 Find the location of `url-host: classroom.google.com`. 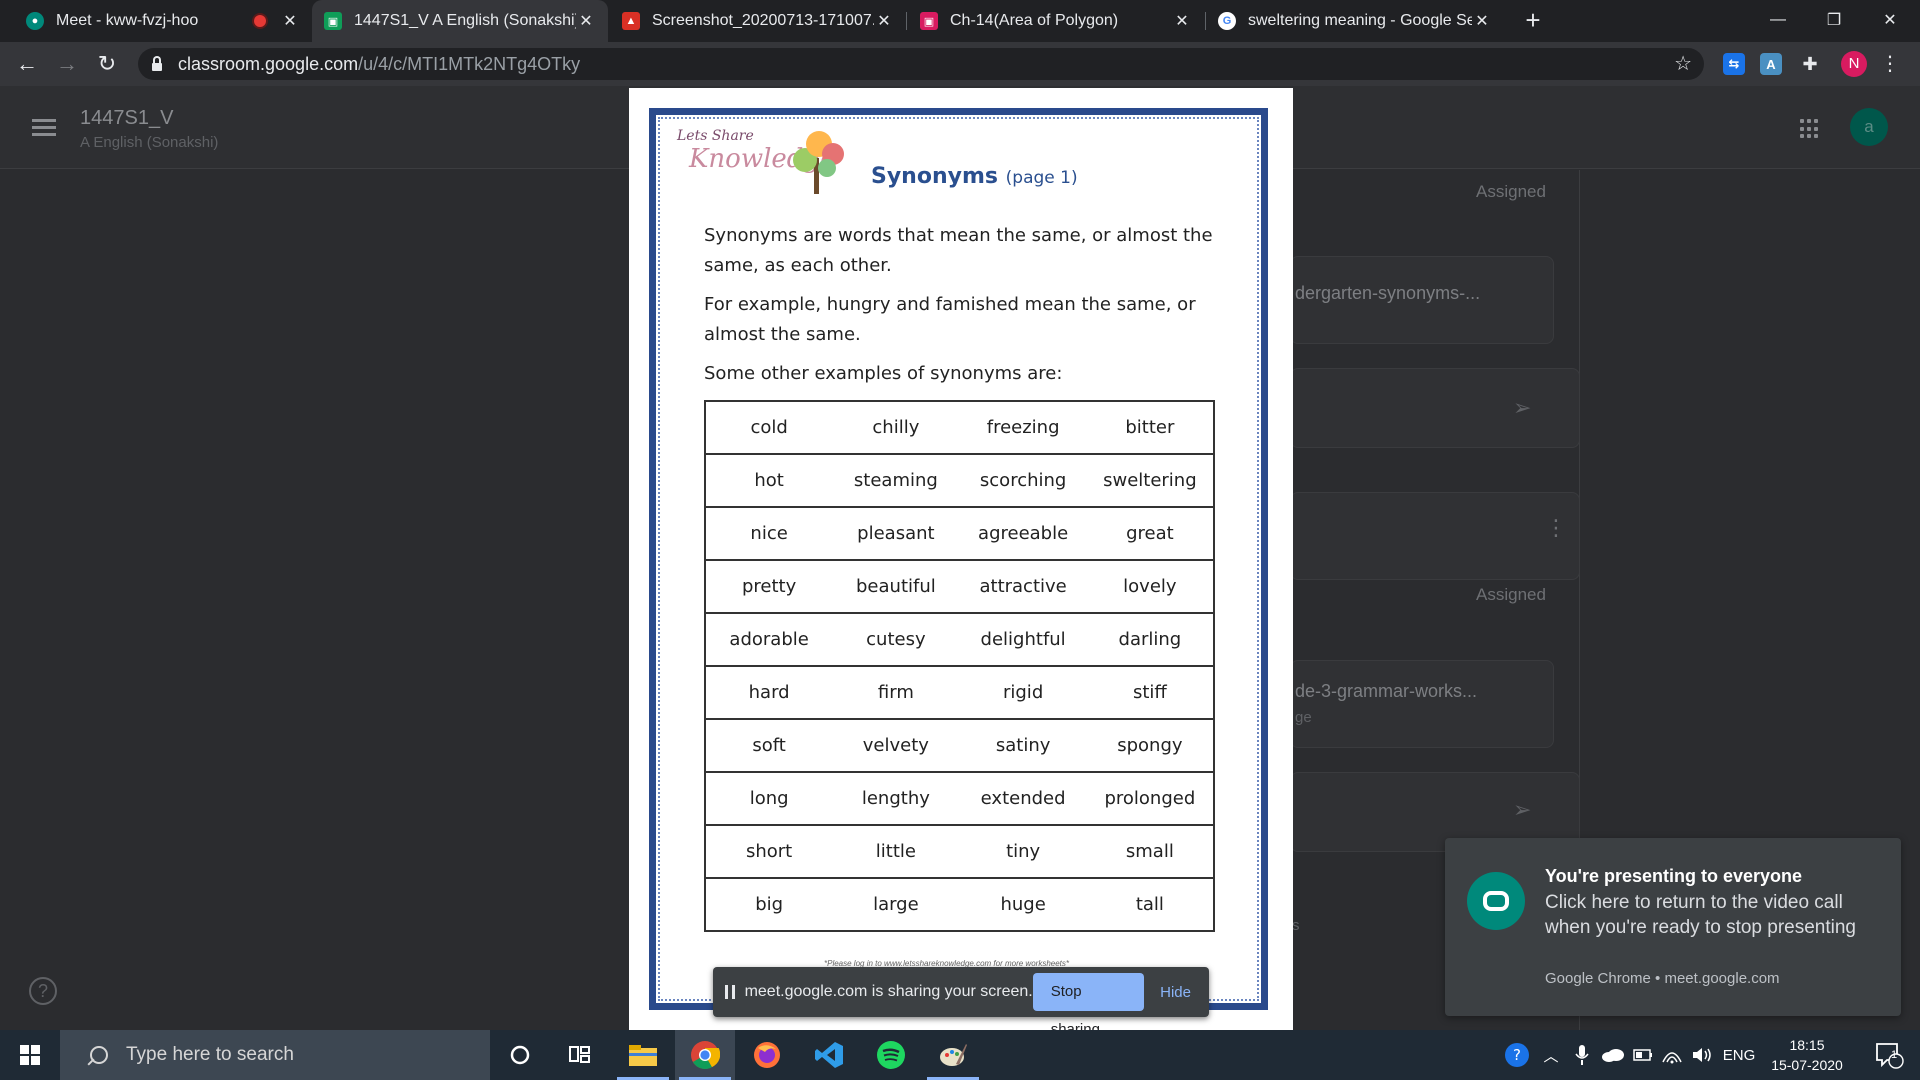

url-host: classroom.google.com is located at coordinates (268, 63).